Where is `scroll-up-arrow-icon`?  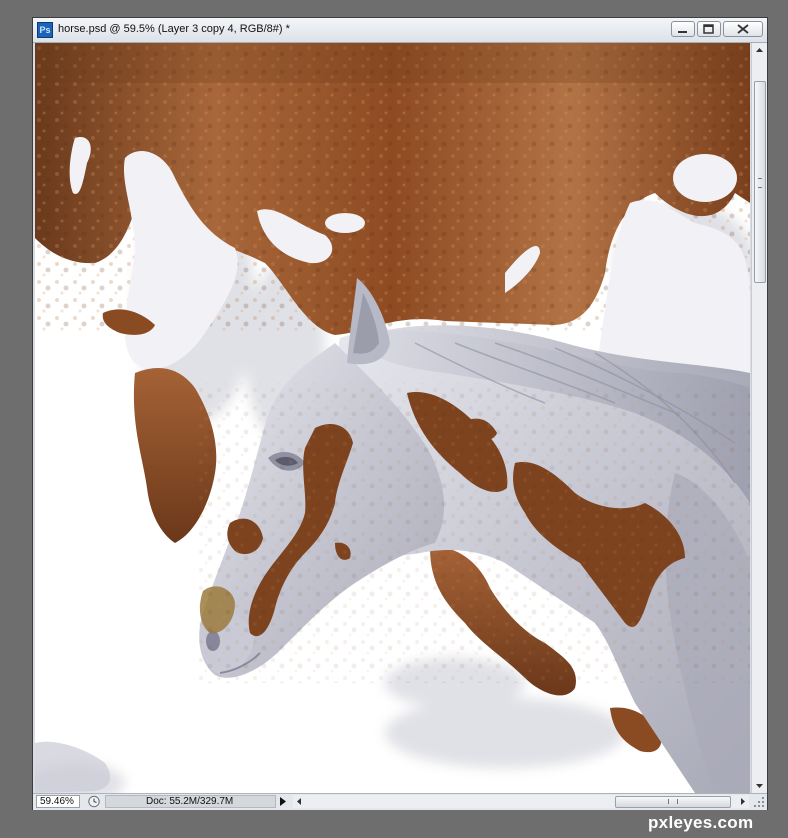 scroll-up-arrow-icon is located at coordinates (759, 50).